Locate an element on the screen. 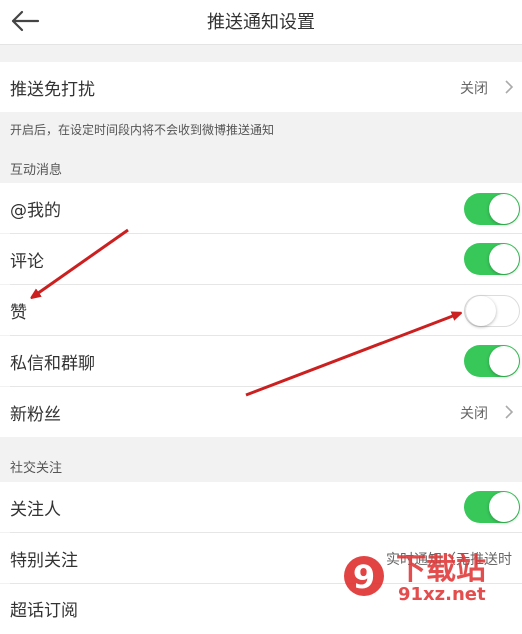 The width and height of the screenshot is (522, 634). row-value: 关闭 is located at coordinates (474, 414).